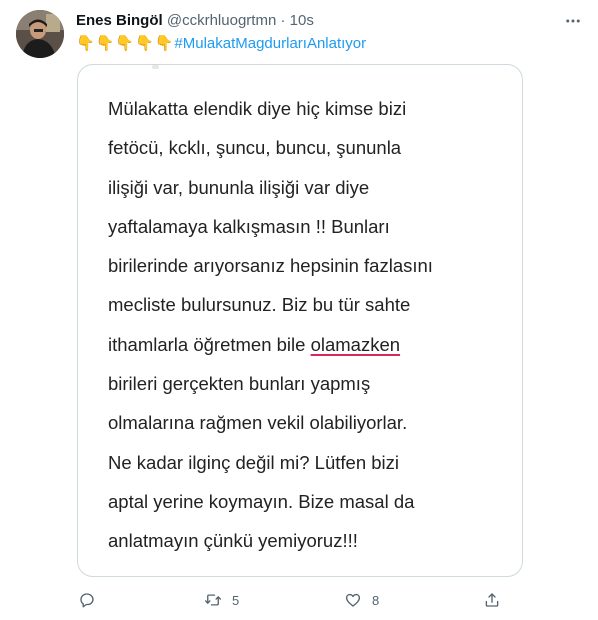 The width and height of the screenshot is (598, 620). What do you see at coordinates (155, 67) in the screenshot?
I see `image-top-mark` at bounding box center [155, 67].